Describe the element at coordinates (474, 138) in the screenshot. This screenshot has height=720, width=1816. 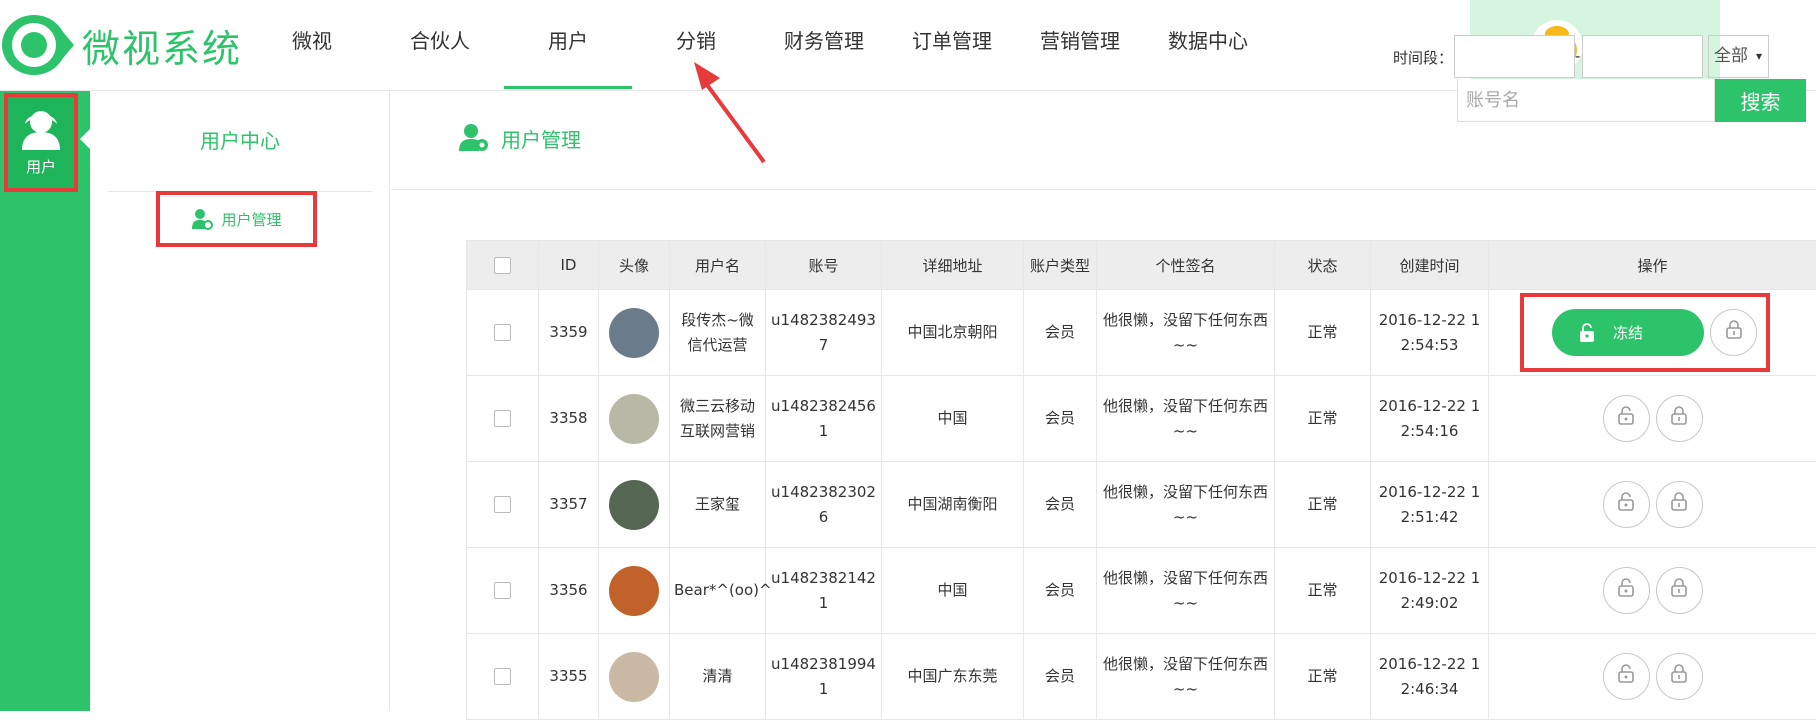
I see `user-settings-icon` at that location.